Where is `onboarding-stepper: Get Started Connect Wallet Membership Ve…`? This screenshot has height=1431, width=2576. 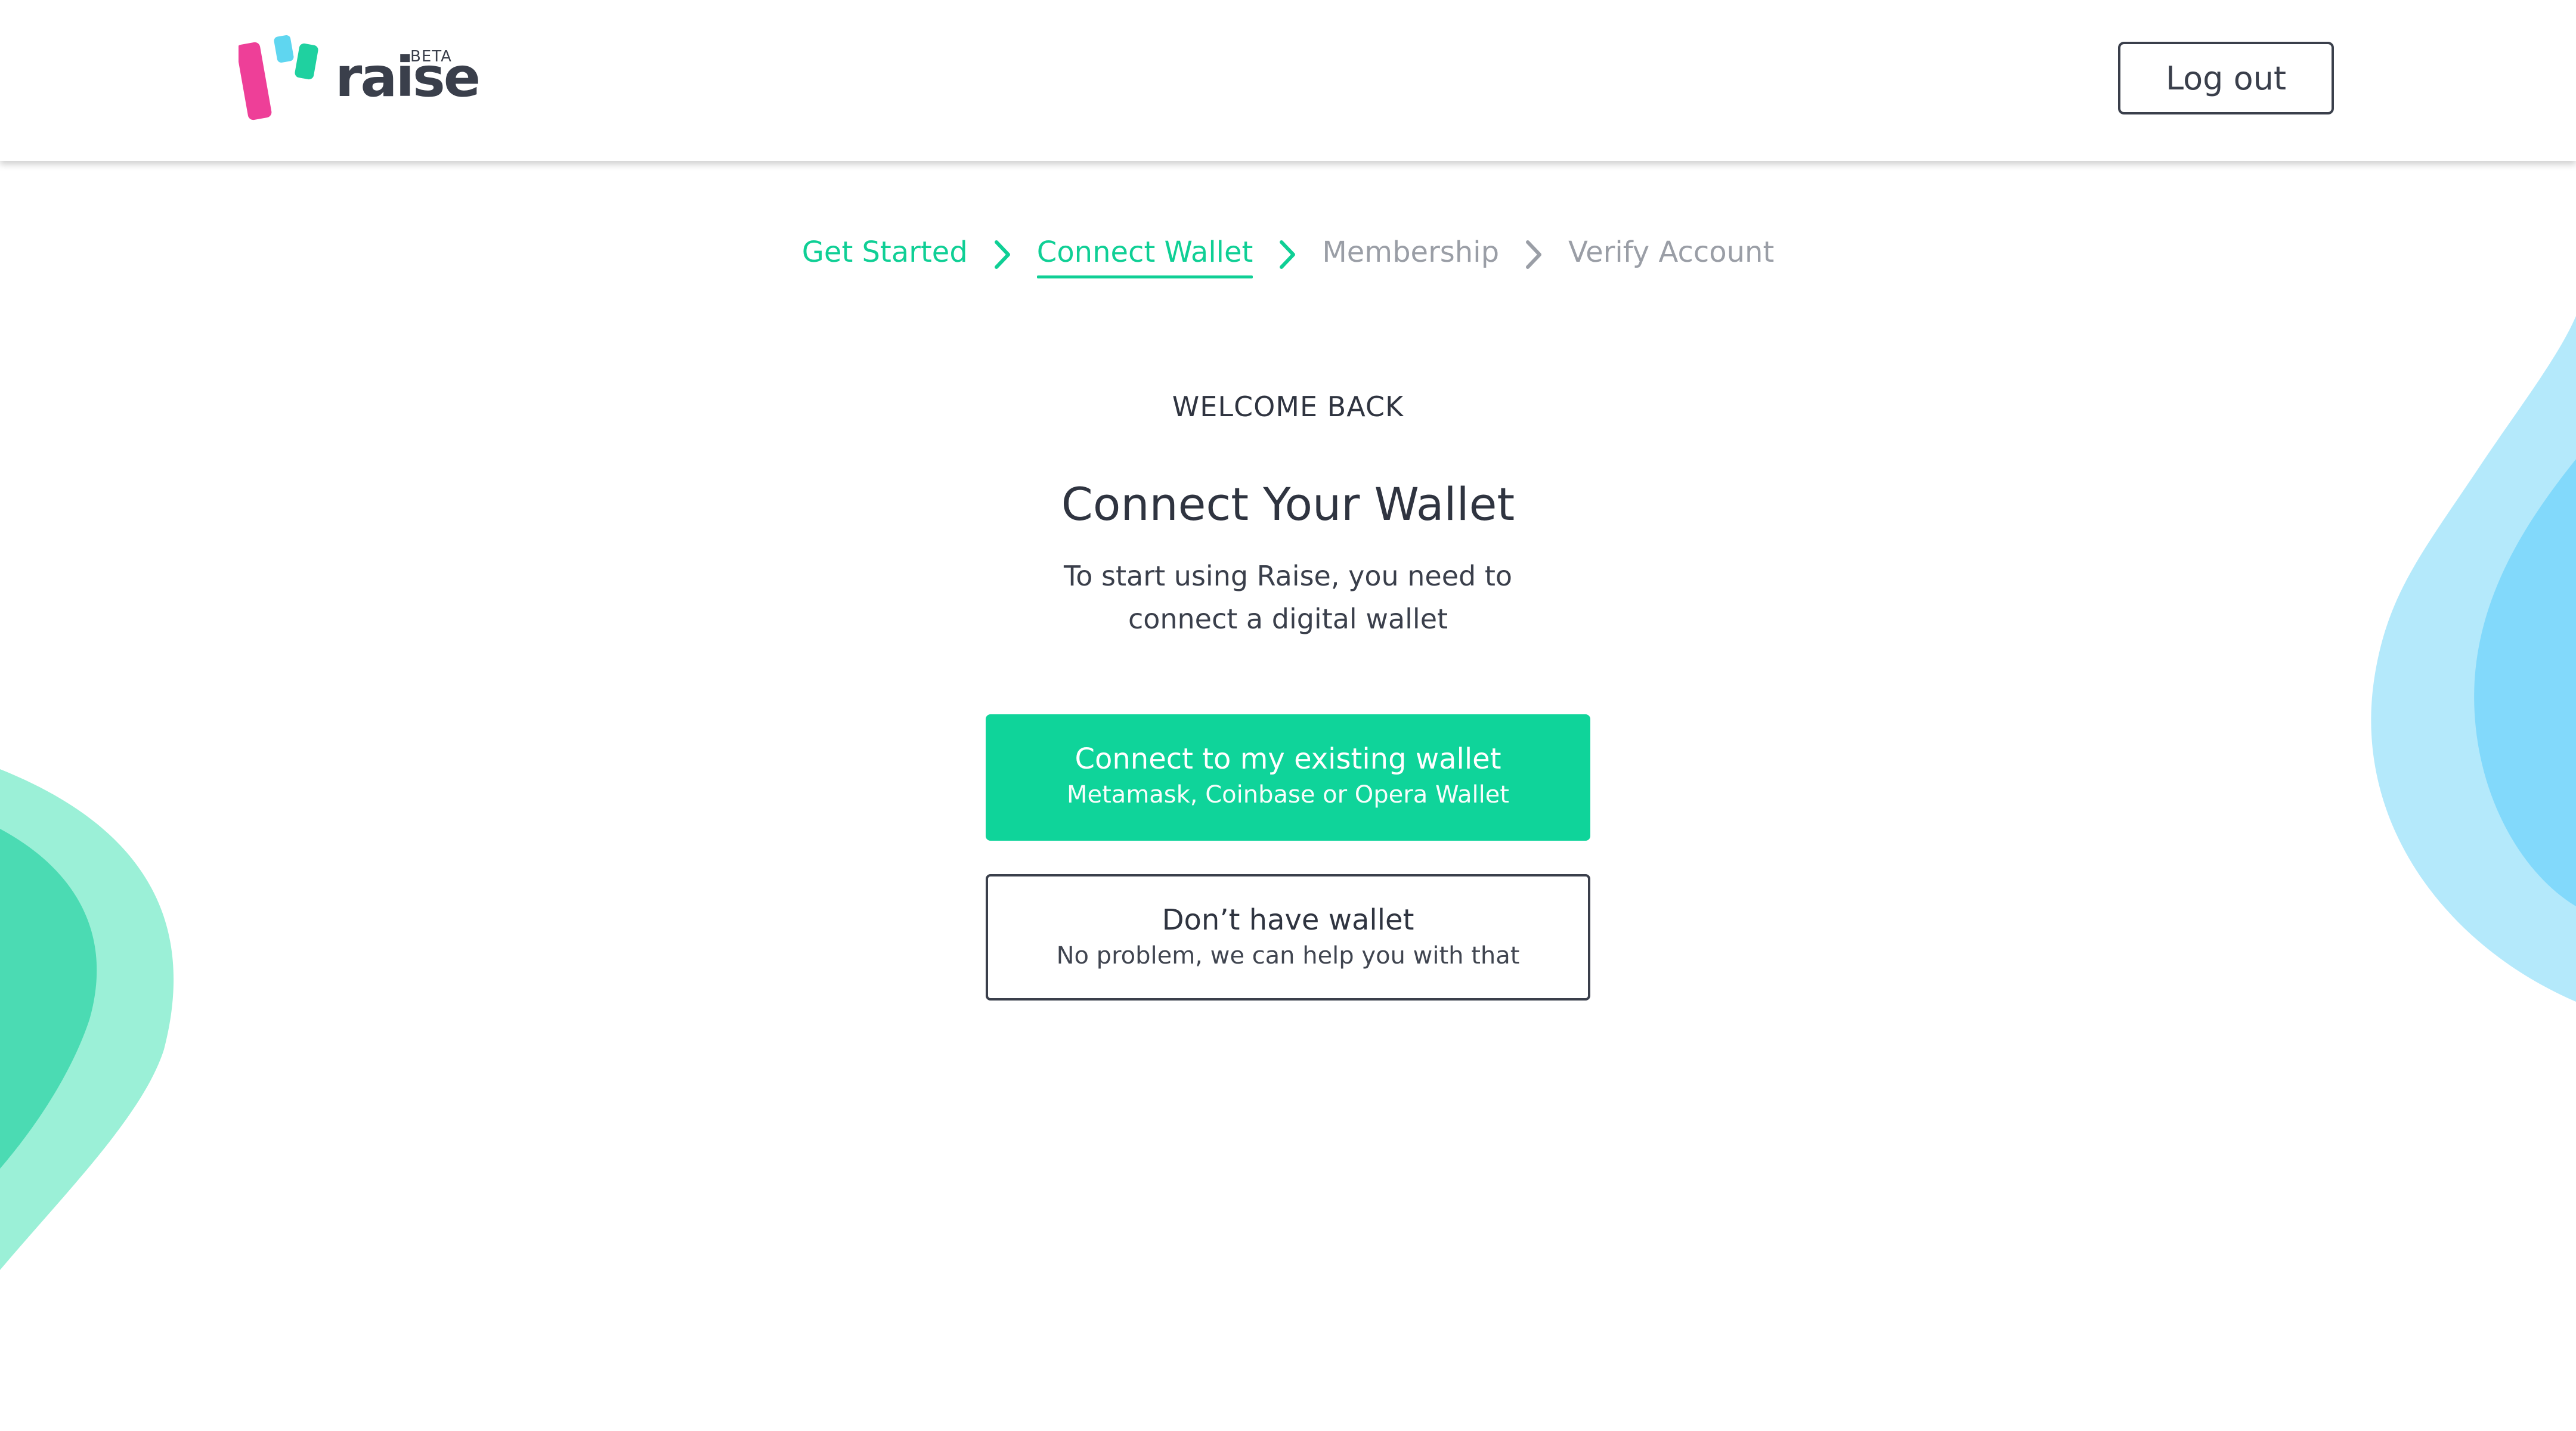
onboarding-stepper: Get Started Connect Wallet Membership Ve… is located at coordinates (1288, 257).